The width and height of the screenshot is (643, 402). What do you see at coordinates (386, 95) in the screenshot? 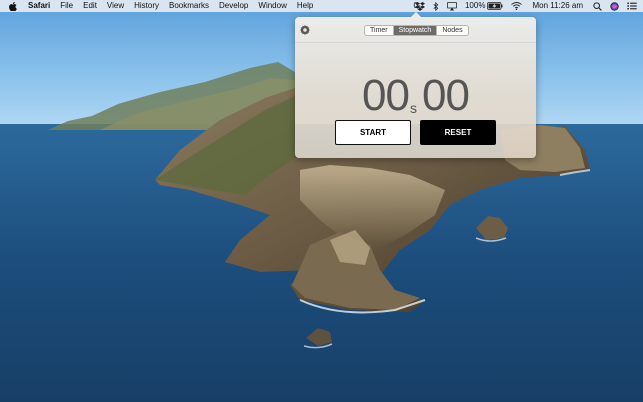
I see `seconds-value: 00` at bounding box center [386, 95].